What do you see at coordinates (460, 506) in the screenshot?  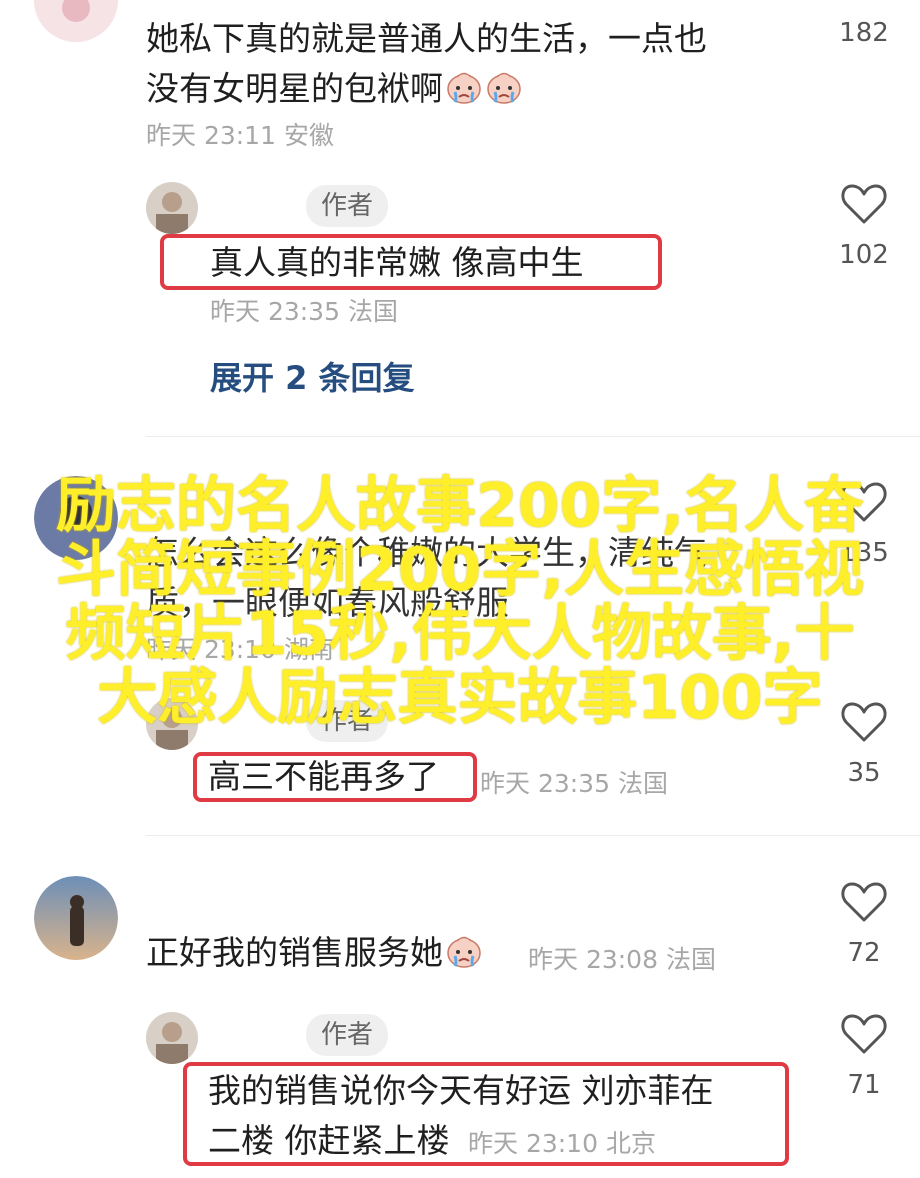 I see `overlay-line: 励志的名人故事200字,名人奋` at bounding box center [460, 506].